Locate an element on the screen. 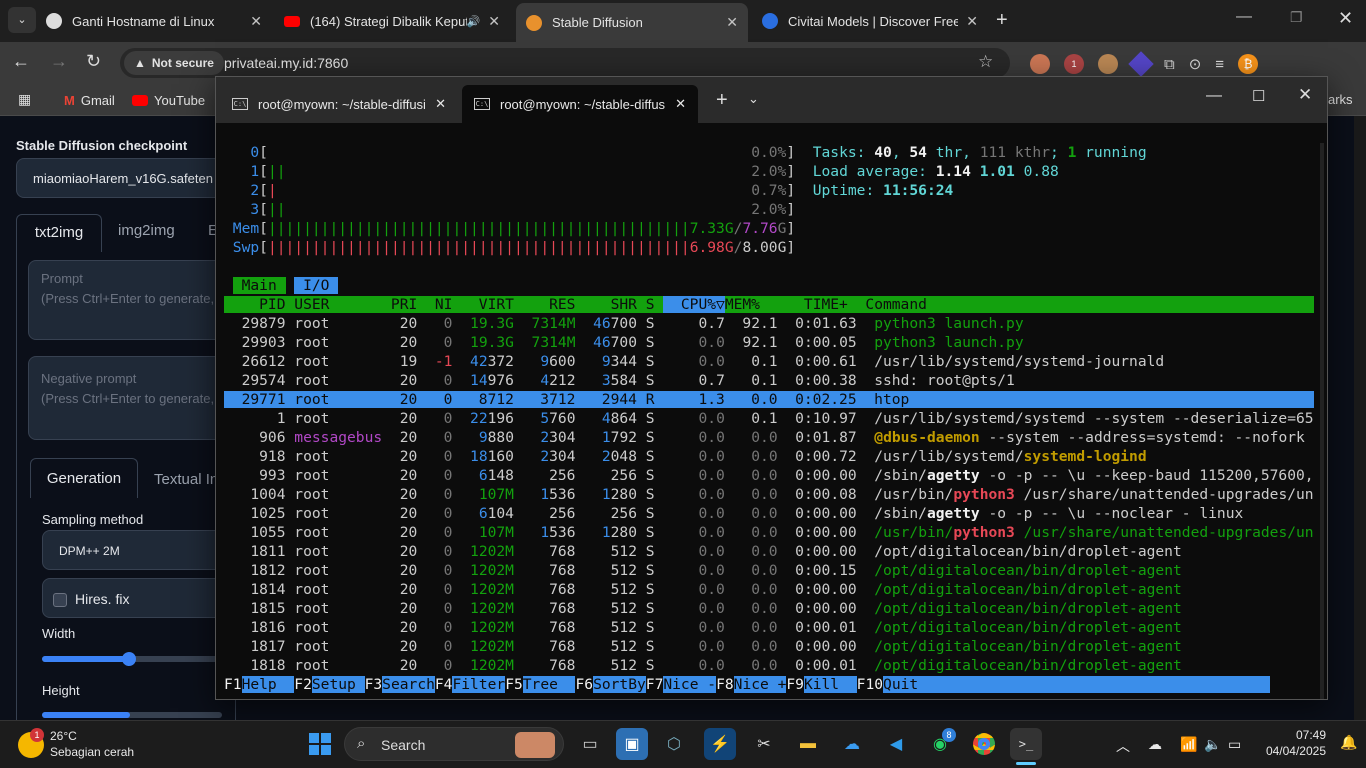 The width and height of the screenshot is (1366, 768). taskbar-app-widgets: ▣ is located at coordinates (632, 744).